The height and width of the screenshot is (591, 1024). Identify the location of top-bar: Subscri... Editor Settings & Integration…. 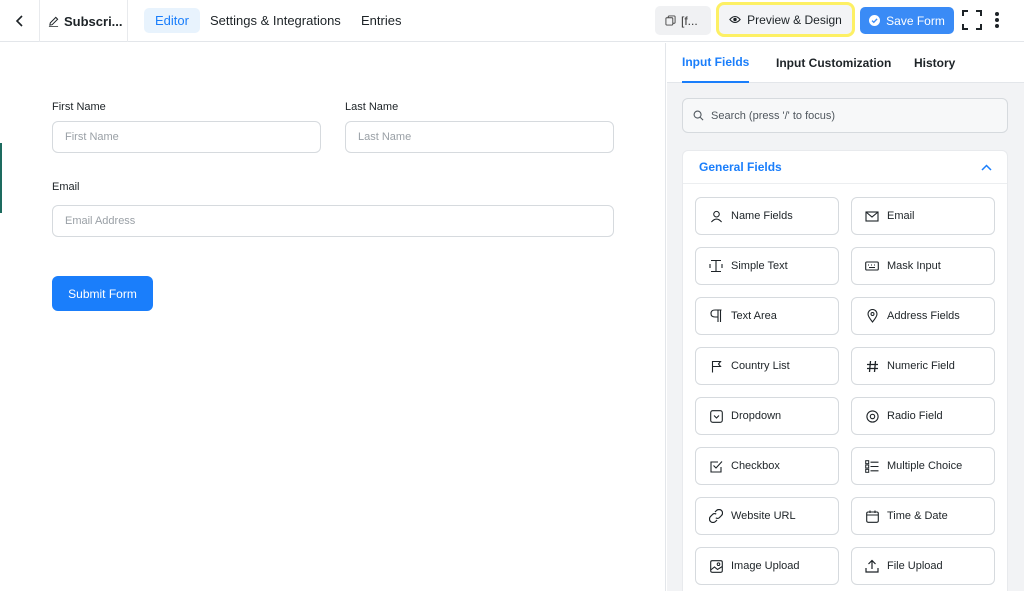
(512, 21).